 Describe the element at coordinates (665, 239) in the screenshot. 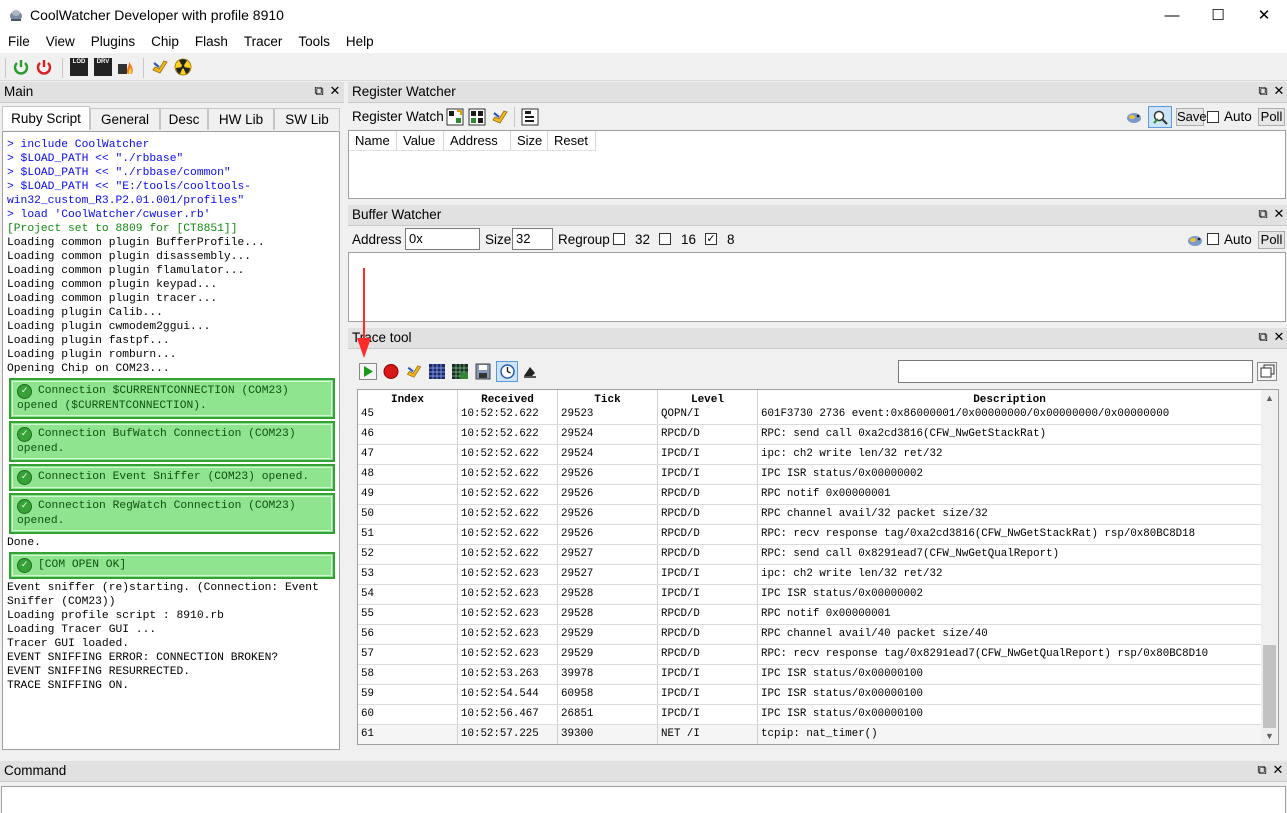

I see `regroup-16-checkbox` at that location.